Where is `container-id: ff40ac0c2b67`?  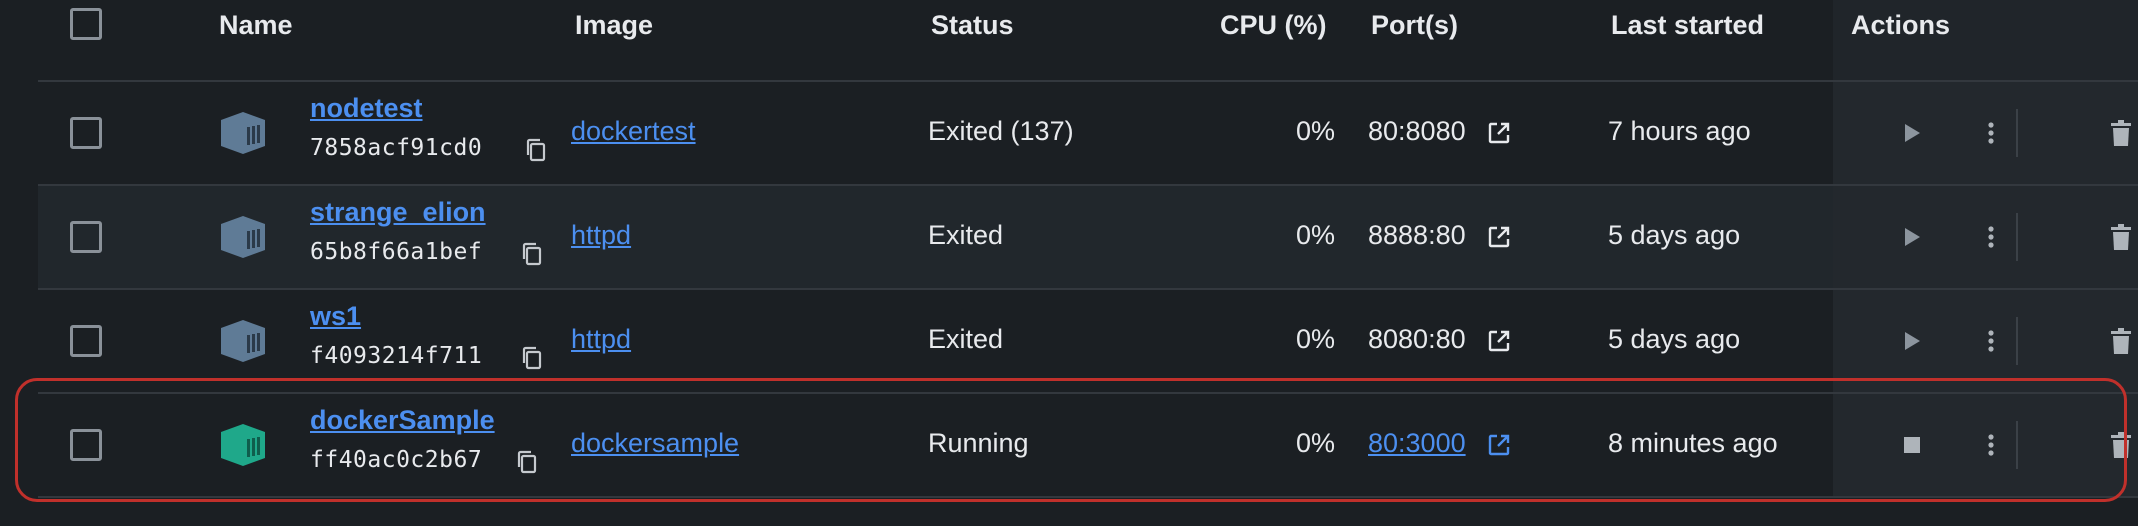 container-id: ff40ac0c2b67 is located at coordinates (396, 460).